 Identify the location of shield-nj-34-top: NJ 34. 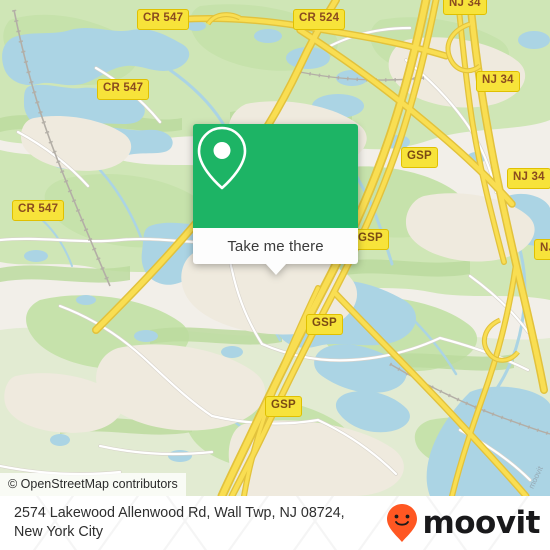
(465, 7).